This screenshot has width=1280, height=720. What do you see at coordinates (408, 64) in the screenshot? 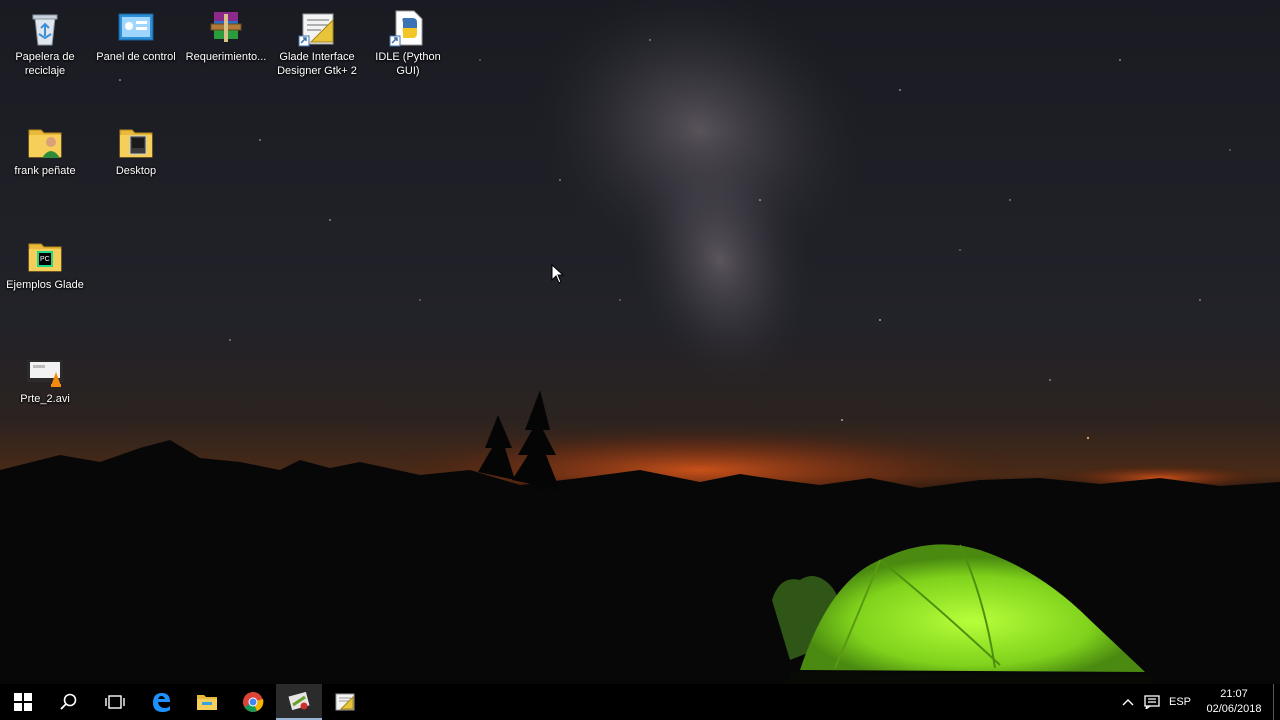
I see `desktop-icon-label: IDLE (Python GUI)` at bounding box center [408, 64].